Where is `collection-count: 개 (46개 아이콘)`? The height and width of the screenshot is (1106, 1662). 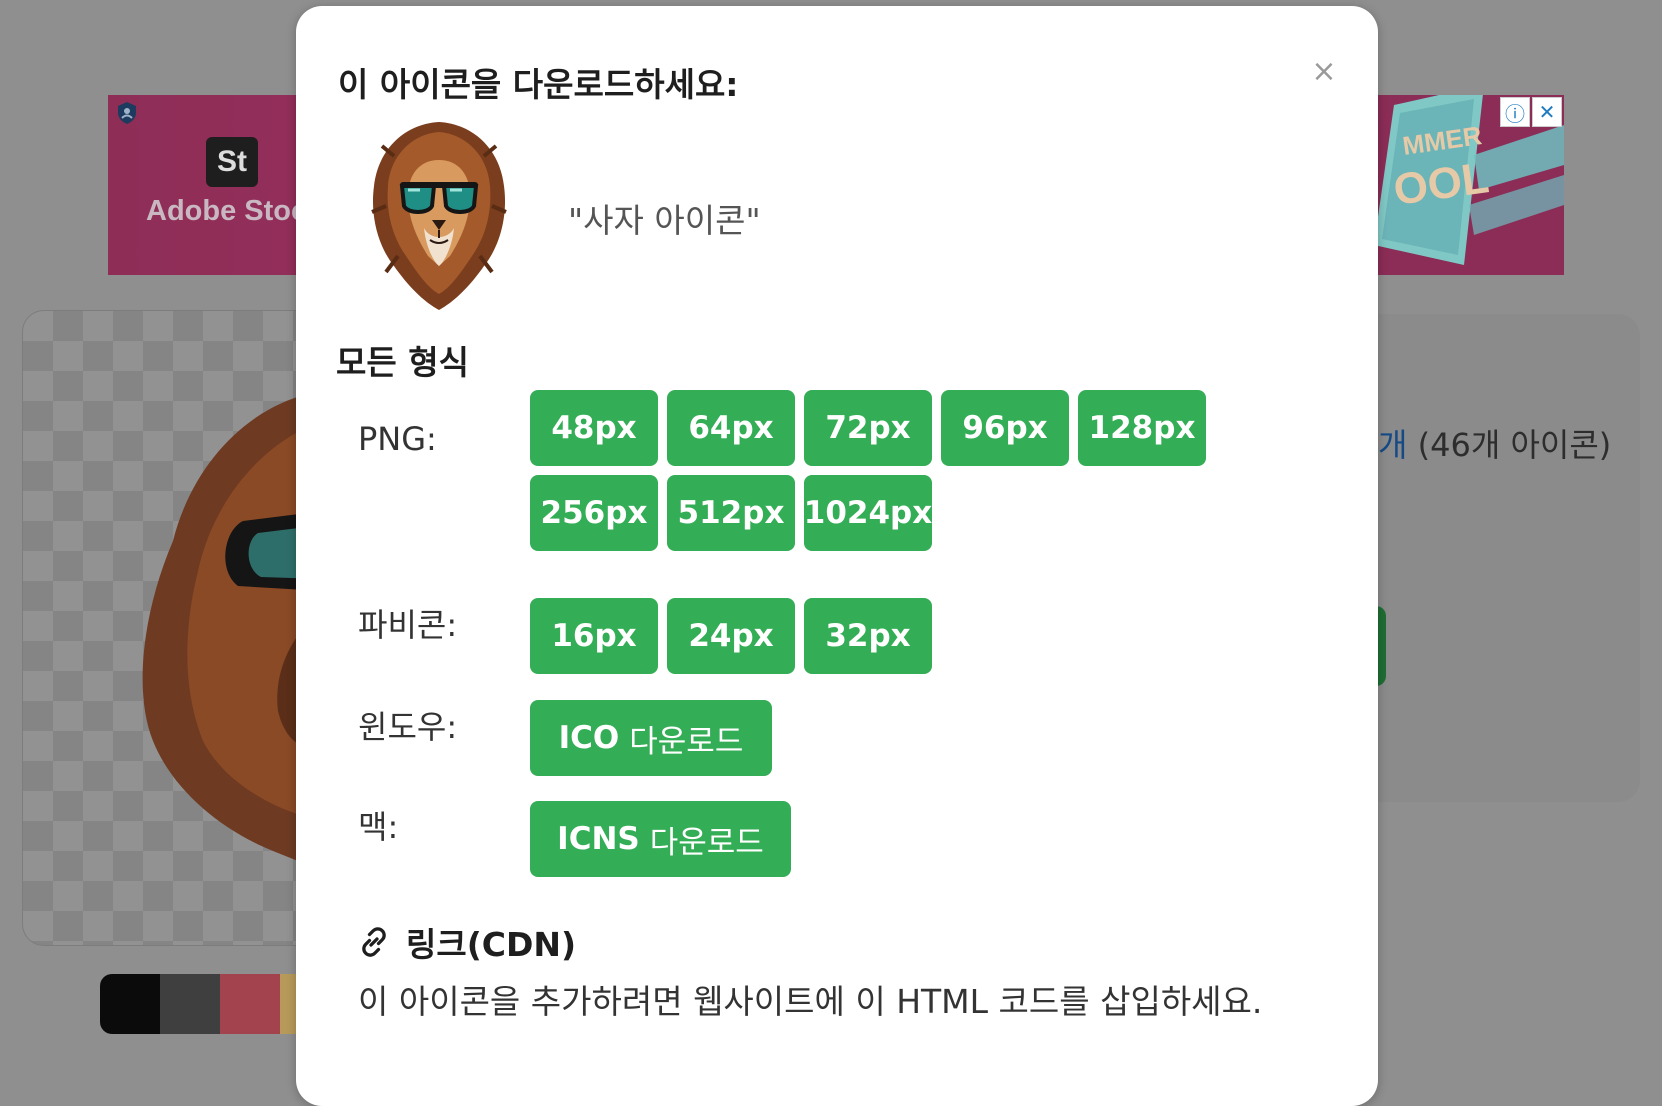 collection-count: 개 (46개 아이콘) is located at coordinates (1494, 443).